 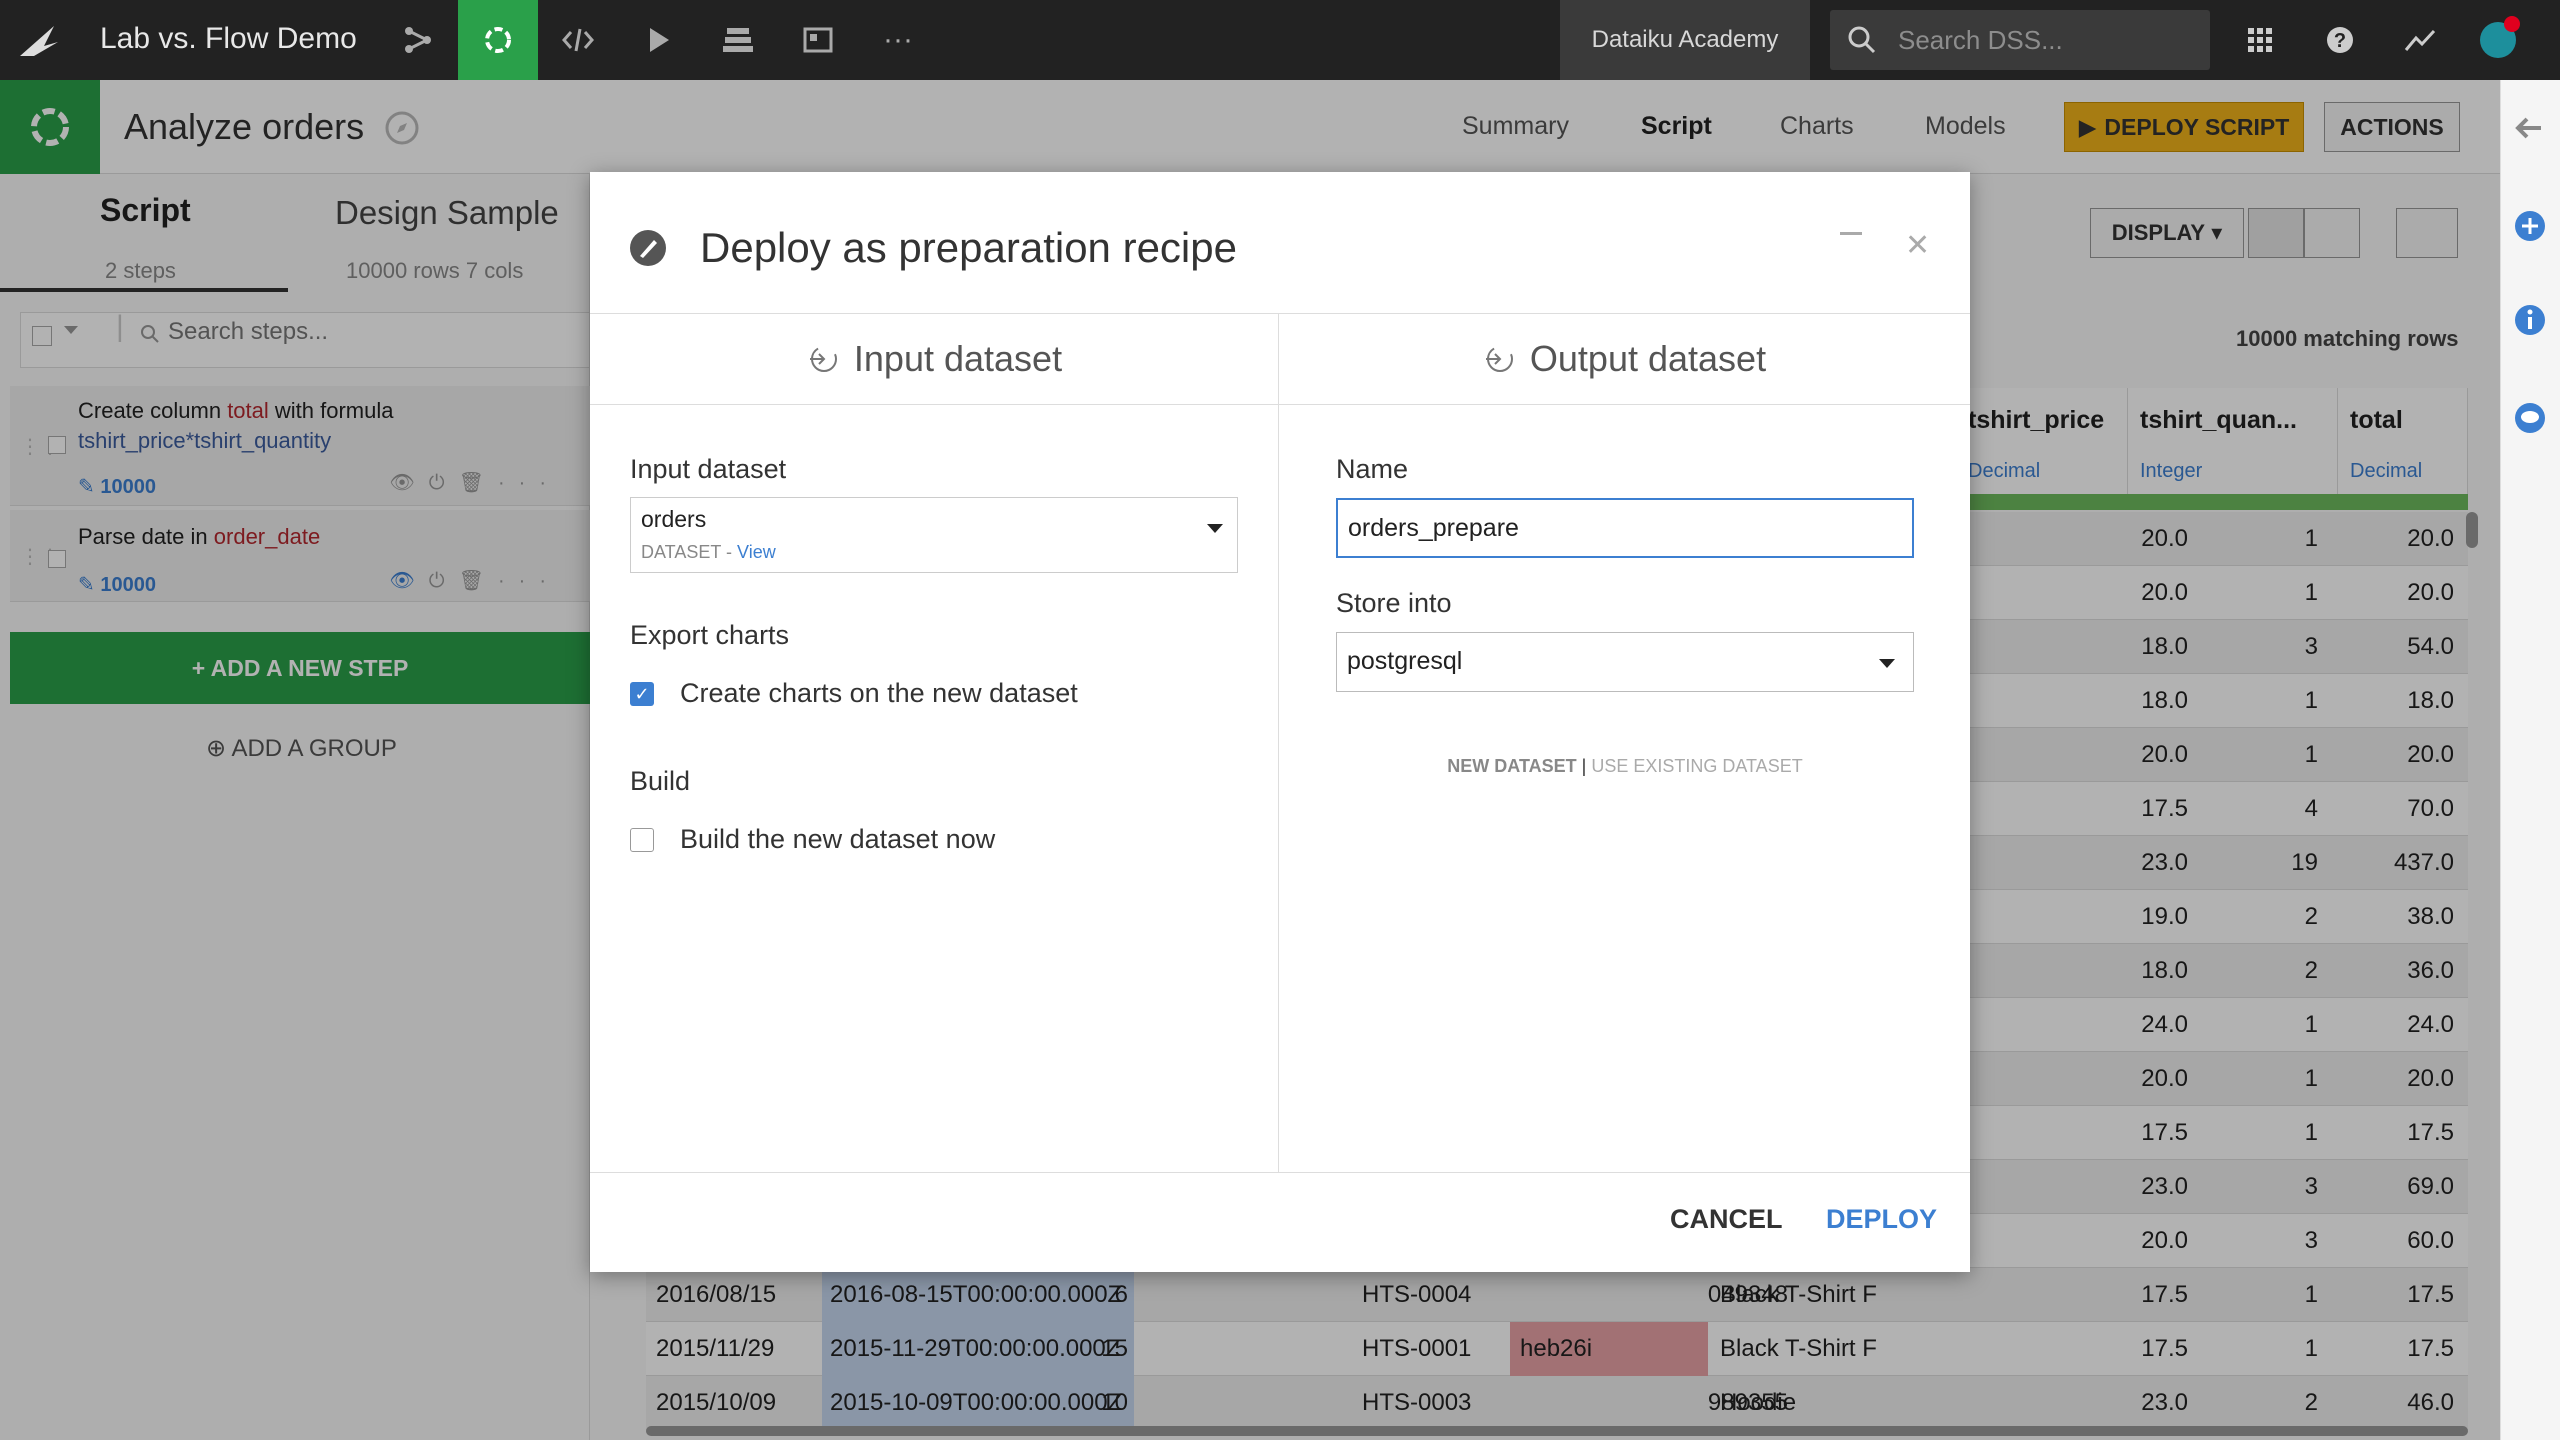 I want to click on dataiku-bird-logo-icon, so click(x=39, y=41).